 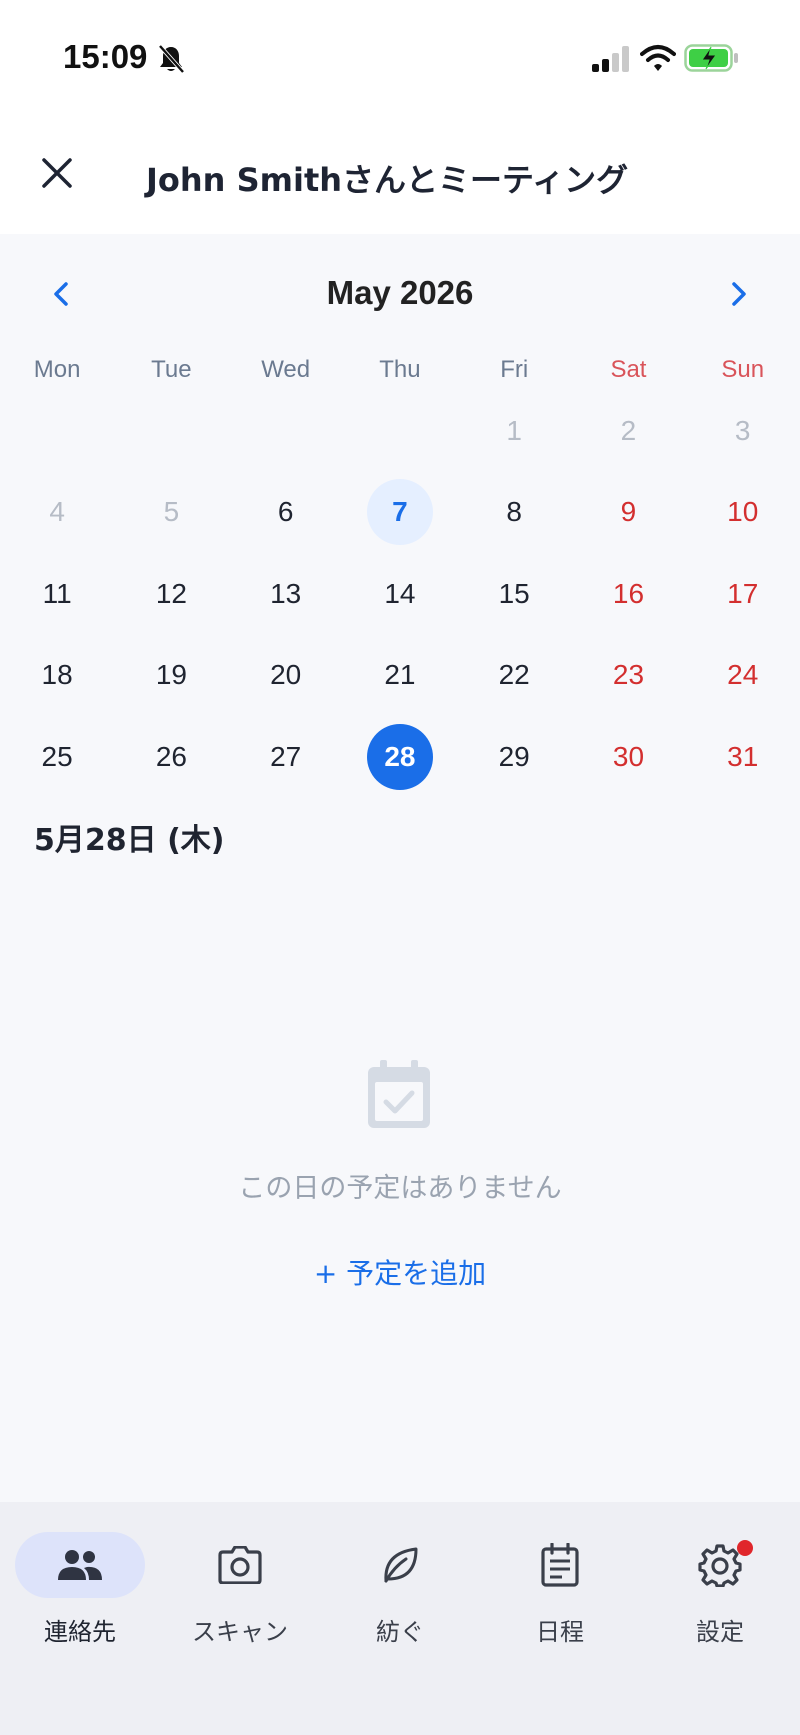 I want to click on calendar-day: 16, so click(x=628, y=594).